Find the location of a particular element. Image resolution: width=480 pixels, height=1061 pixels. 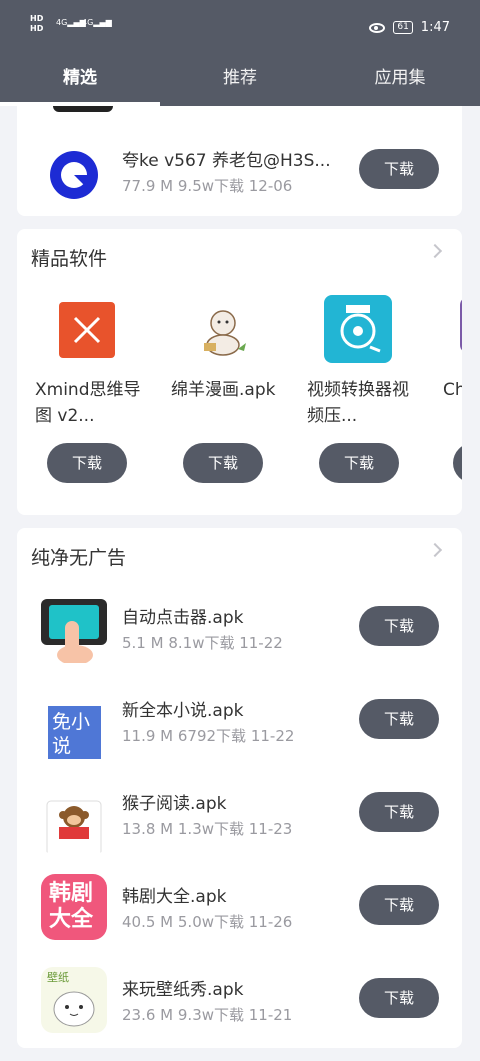

list-item: 猴子阅读.apk 13.8 M 1.3w下载 11-23 下载 is located at coordinates (239, 814).